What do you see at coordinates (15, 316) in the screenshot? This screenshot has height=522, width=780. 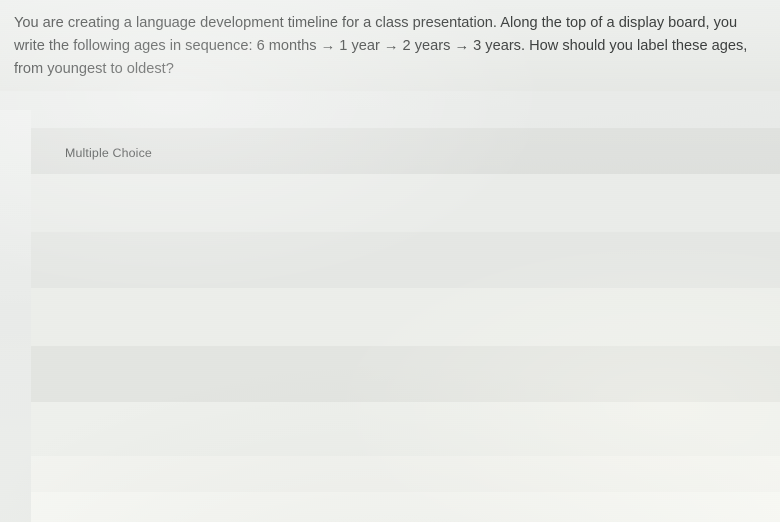 I see `left-gutter-strip` at bounding box center [15, 316].